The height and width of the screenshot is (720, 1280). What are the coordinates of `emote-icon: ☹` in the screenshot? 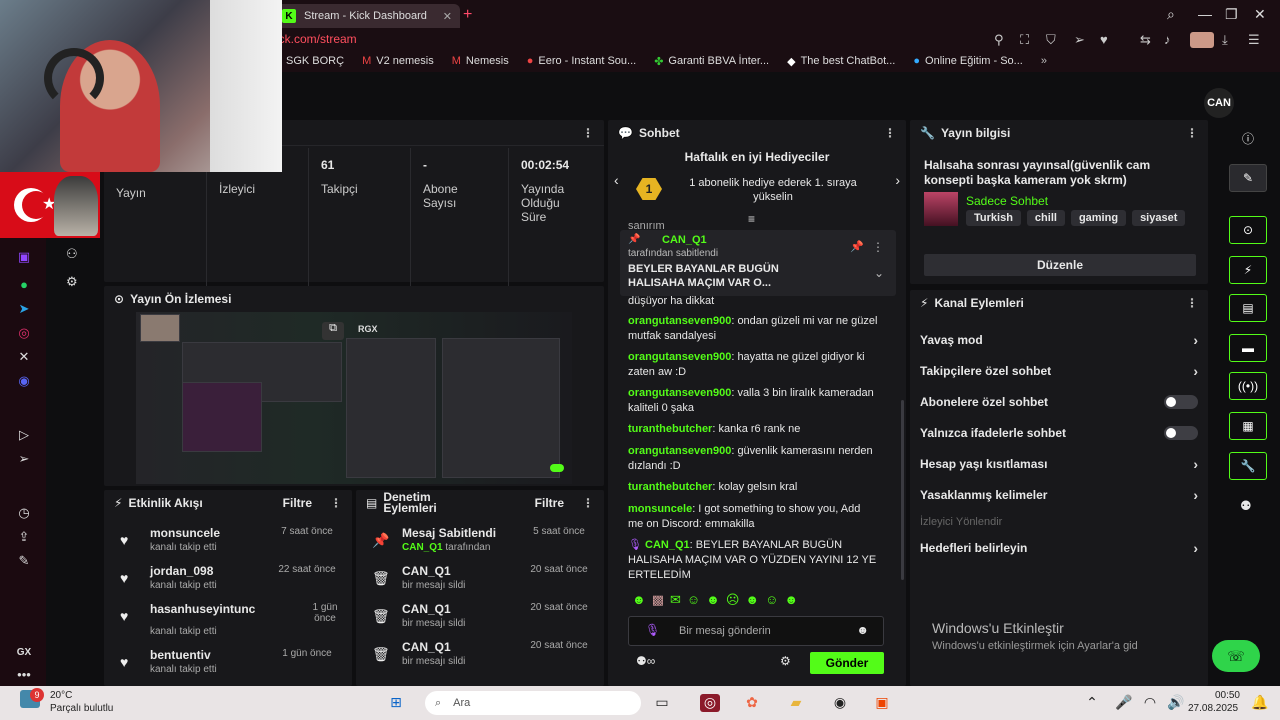 It's located at (733, 601).